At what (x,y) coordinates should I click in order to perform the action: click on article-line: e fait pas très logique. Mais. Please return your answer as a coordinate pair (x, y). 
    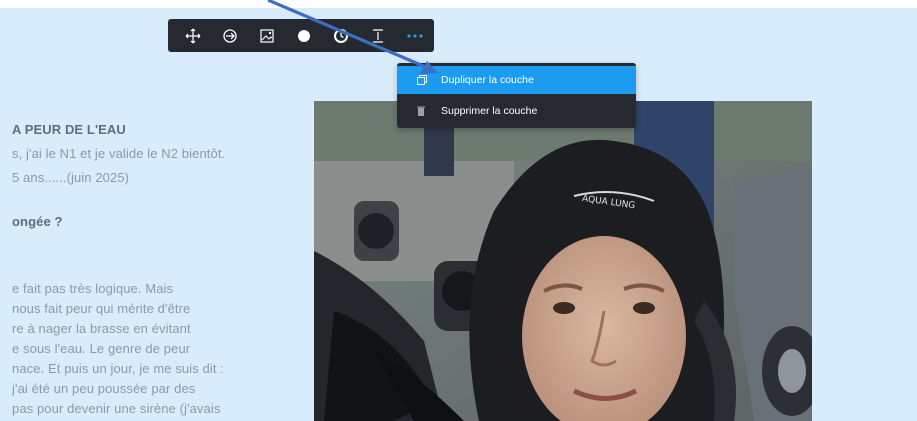
    Looking at the image, I should click on (93, 288).